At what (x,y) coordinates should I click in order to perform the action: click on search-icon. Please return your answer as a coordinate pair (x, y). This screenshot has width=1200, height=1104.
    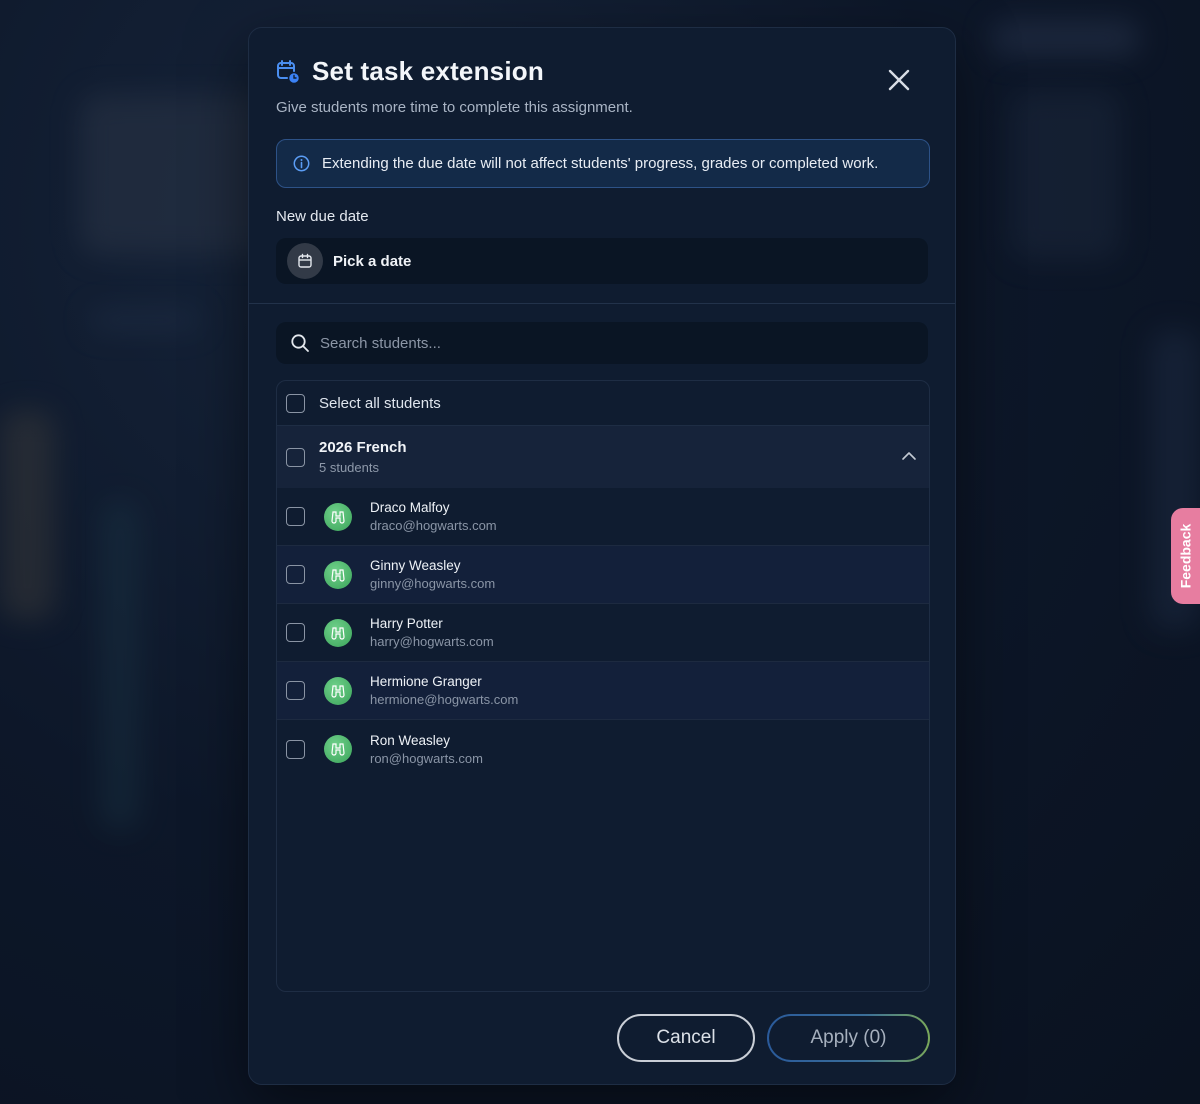
    Looking at the image, I should click on (300, 343).